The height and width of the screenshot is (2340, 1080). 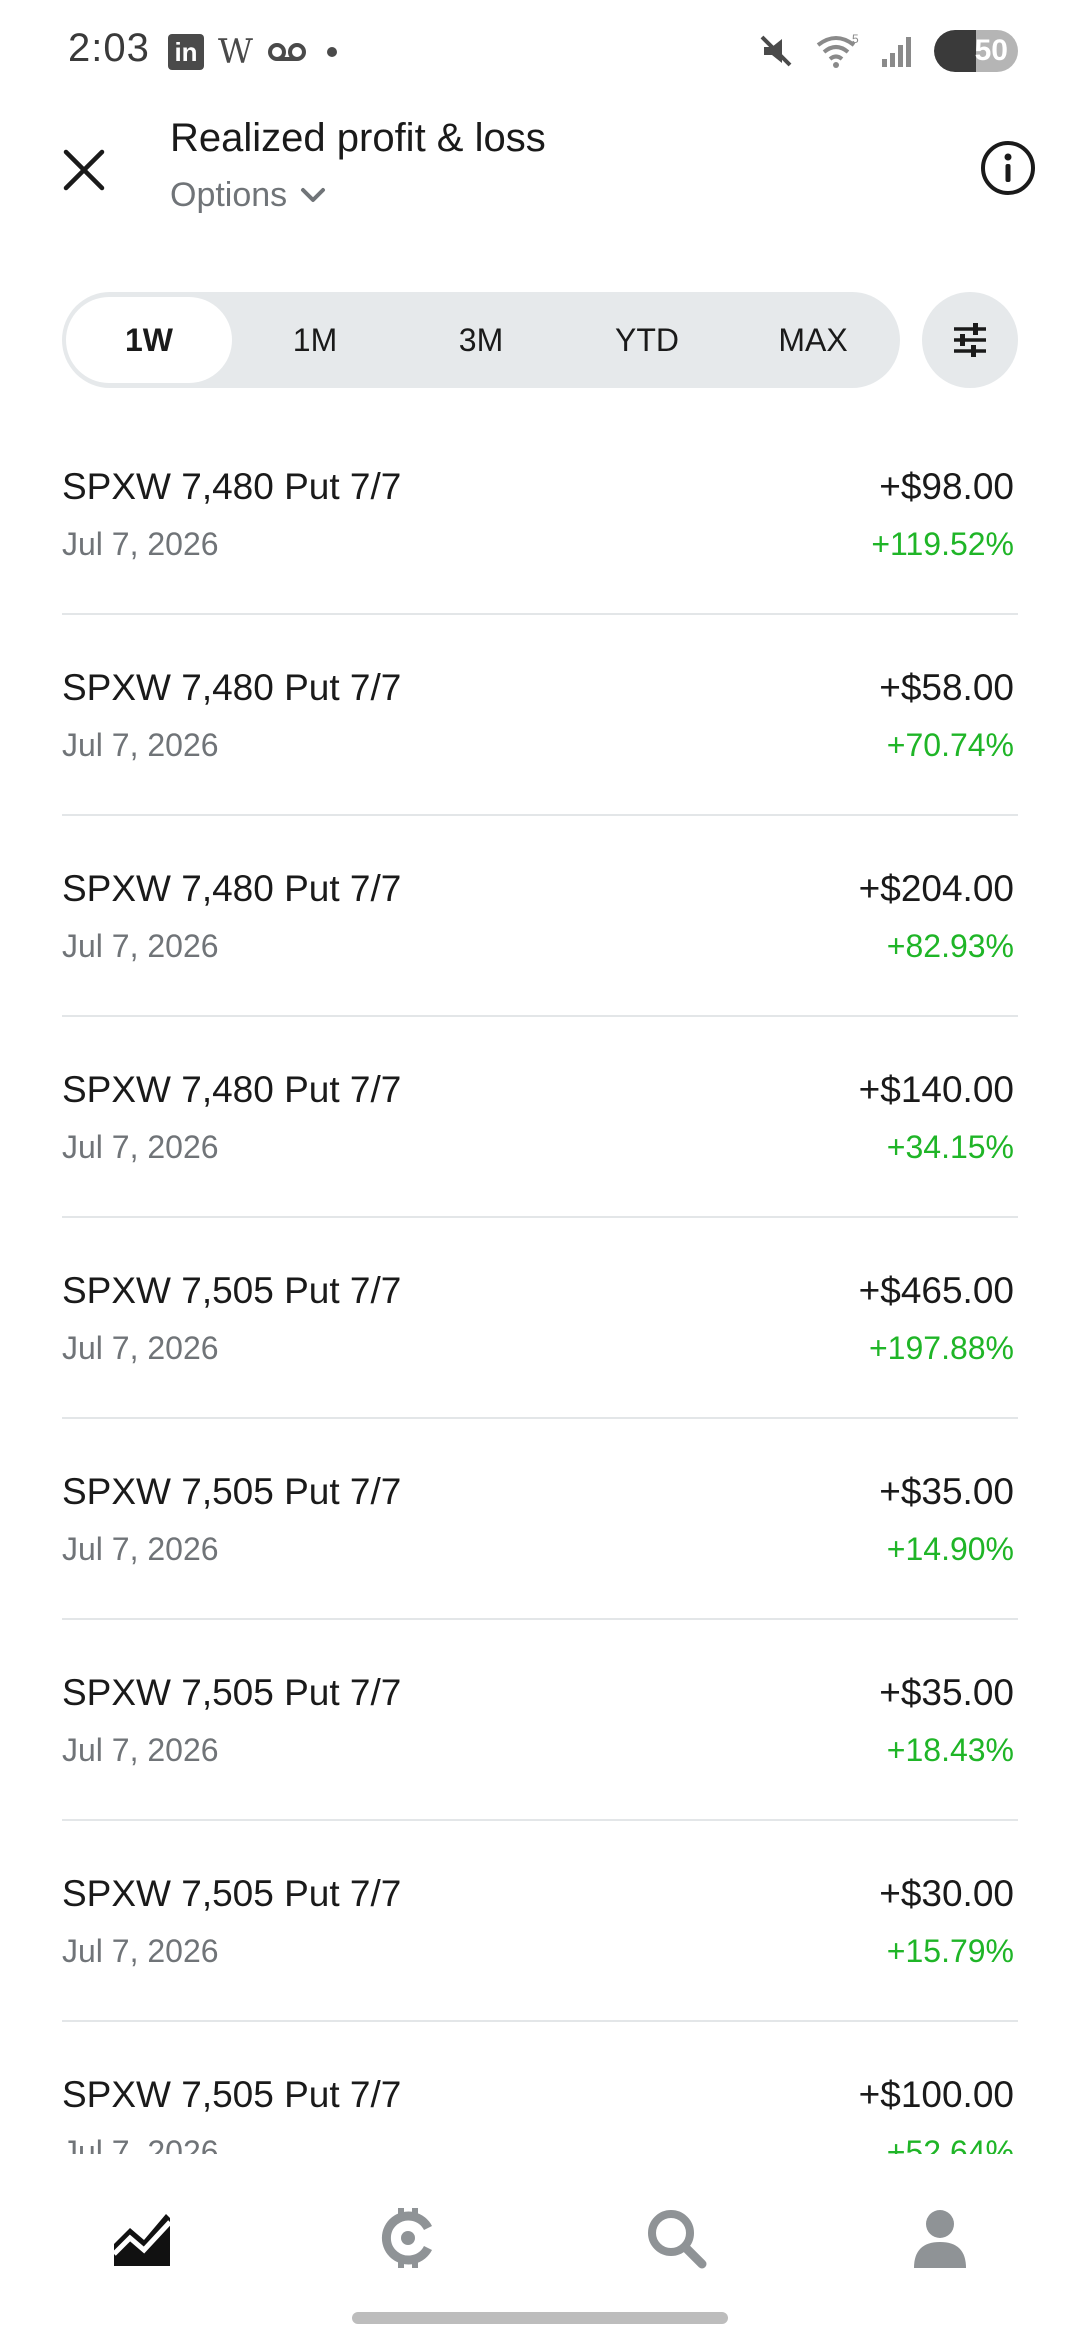 I want to click on trade-amount: +$465.00, so click(x=936, y=1290).